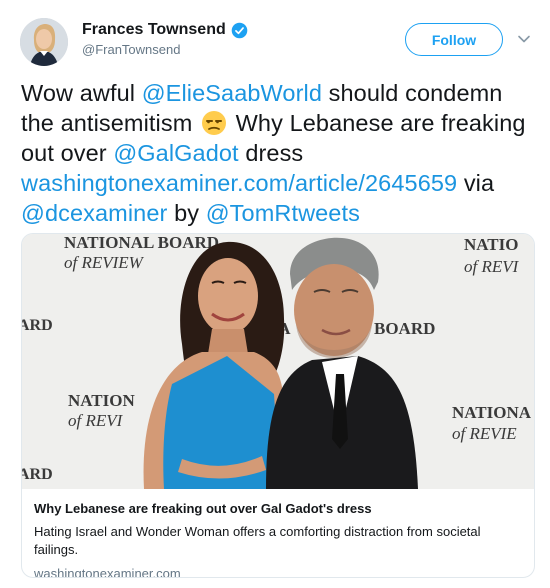  What do you see at coordinates (107, 572) in the screenshot?
I see `card-domain: washingtonexaminer.com` at bounding box center [107, 572].